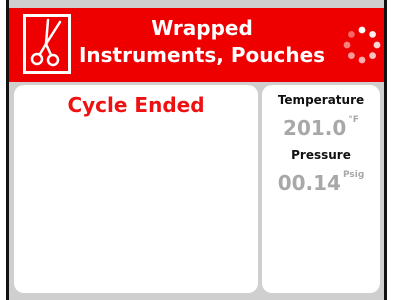 The width and height of the screenshot is (393, 300). Describe the element at coordinates (202, 55) in the screenshot. I see `cycle-title-line-2: Instruments, Pouches` at that location.